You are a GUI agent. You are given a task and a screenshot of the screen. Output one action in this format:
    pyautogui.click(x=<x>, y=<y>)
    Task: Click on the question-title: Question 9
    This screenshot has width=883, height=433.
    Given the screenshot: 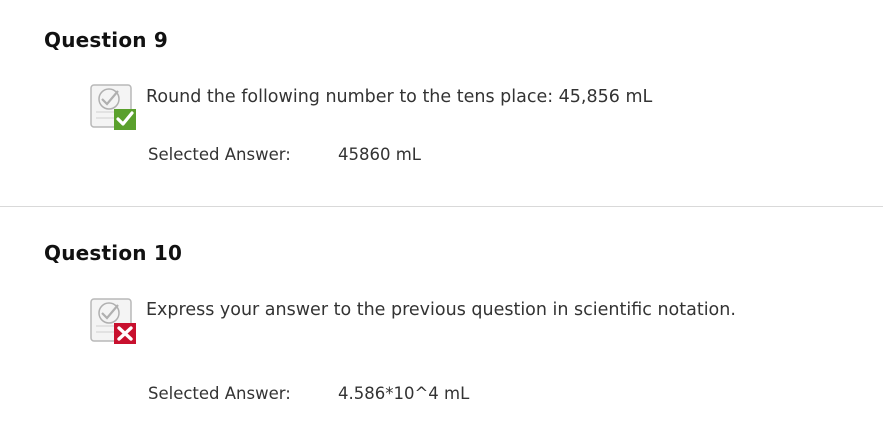 What is the action you would take?
    pyautogui.click(x=106, y=40)
    